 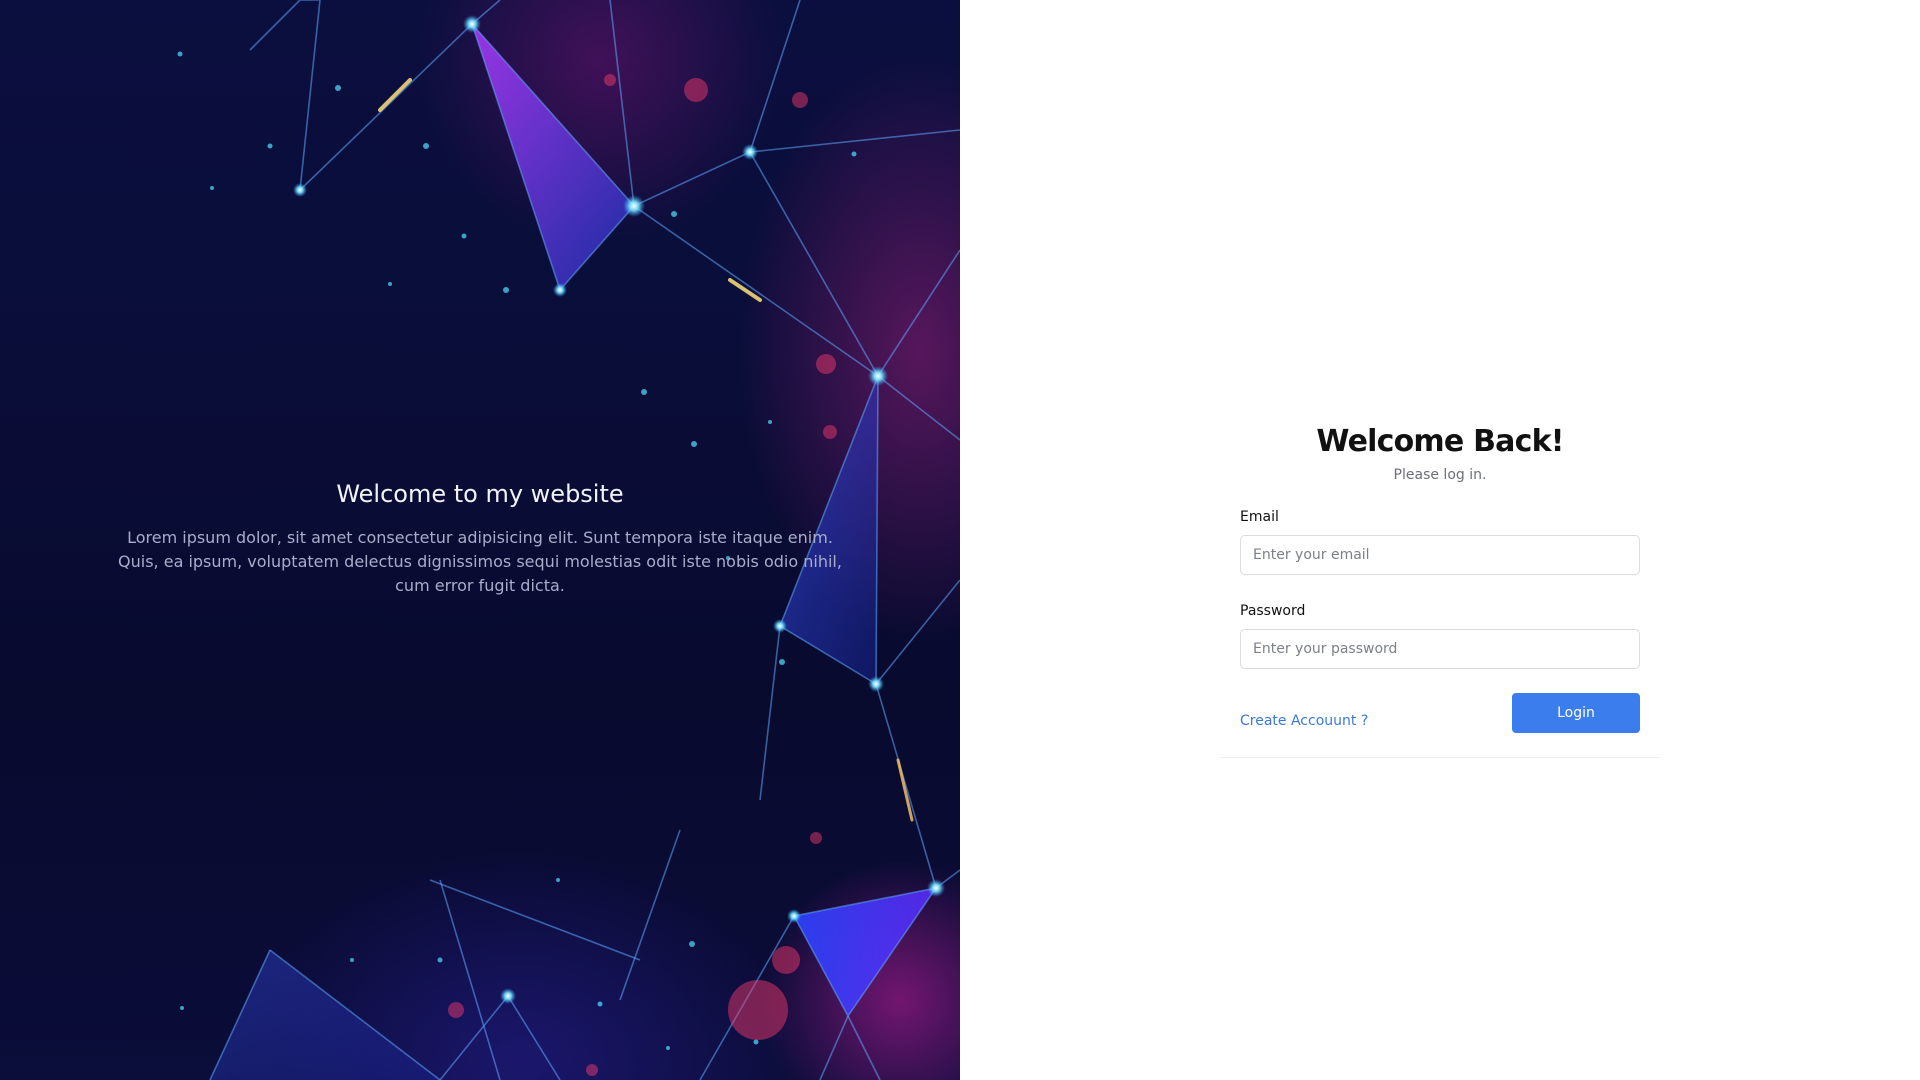 What do you see at coordinates (1440, 475) in the screenshot?
I see `login-subtitle: Please log in.` at bounding box center [1440, 475].